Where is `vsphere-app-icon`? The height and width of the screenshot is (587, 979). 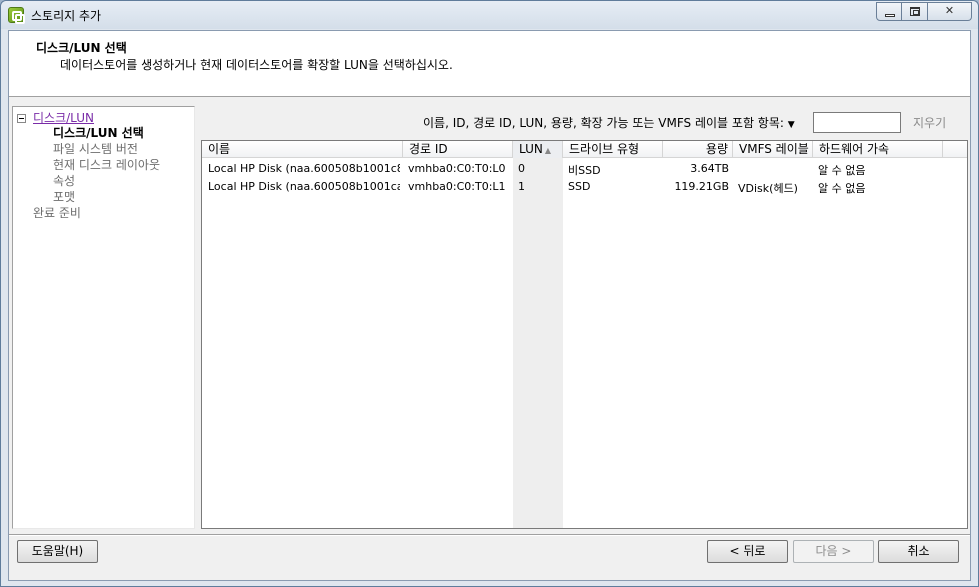 vsphere-app-icon is located at coordinates (16, 15).